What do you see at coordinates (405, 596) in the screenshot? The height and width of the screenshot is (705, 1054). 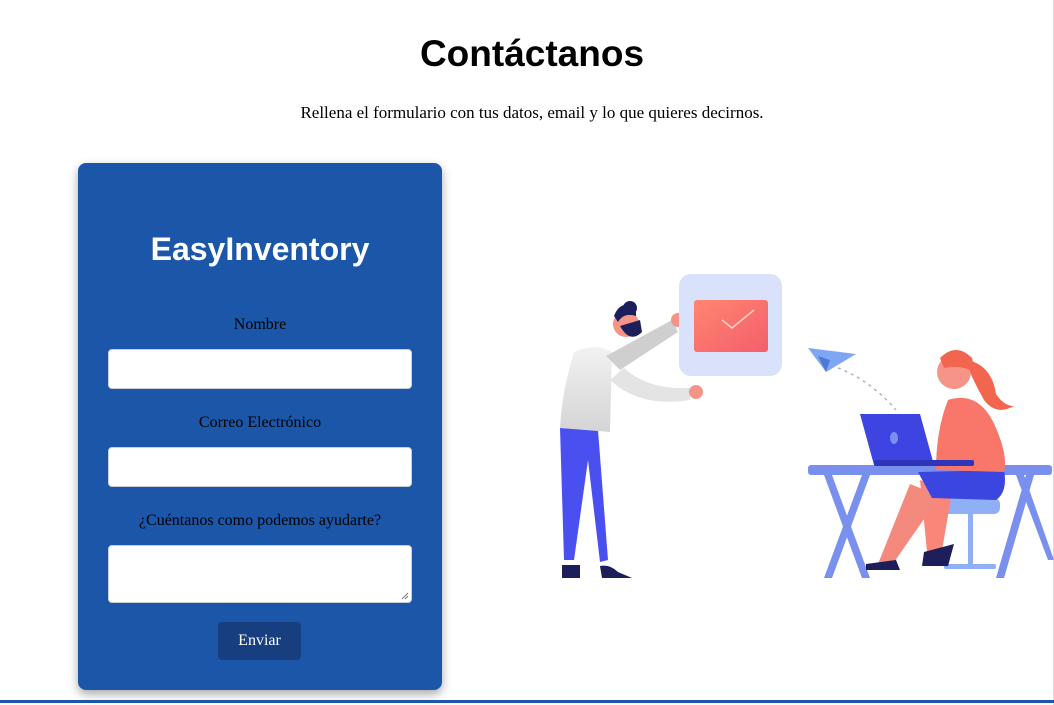 I see `resize-grip-icon` at bounding box center [405, 596].